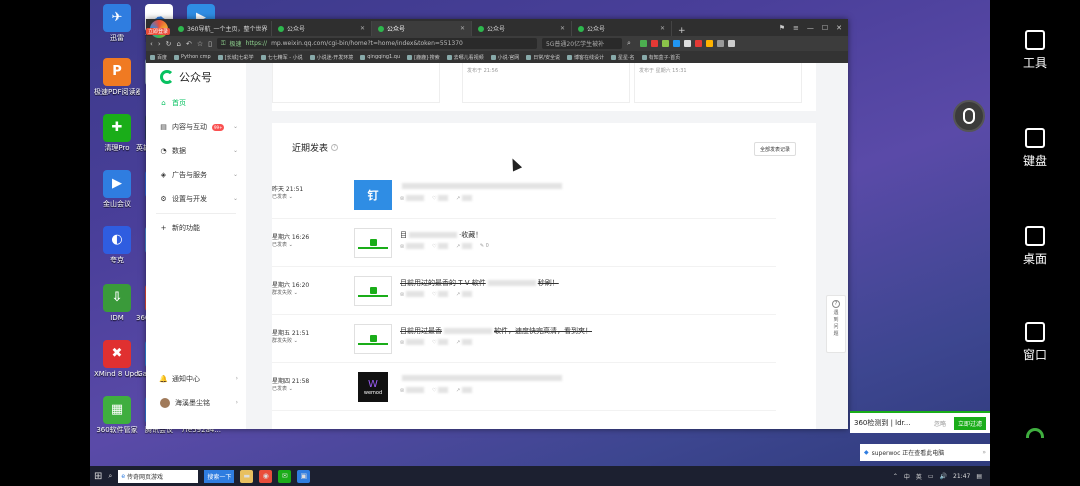 The height and width of the screenshot is (486, 1080). What do you see at coordinates (117, 133) in the screenshot?
I see `desktop-icon: ✚ 清理Pro` at bounding box center [117, 133].